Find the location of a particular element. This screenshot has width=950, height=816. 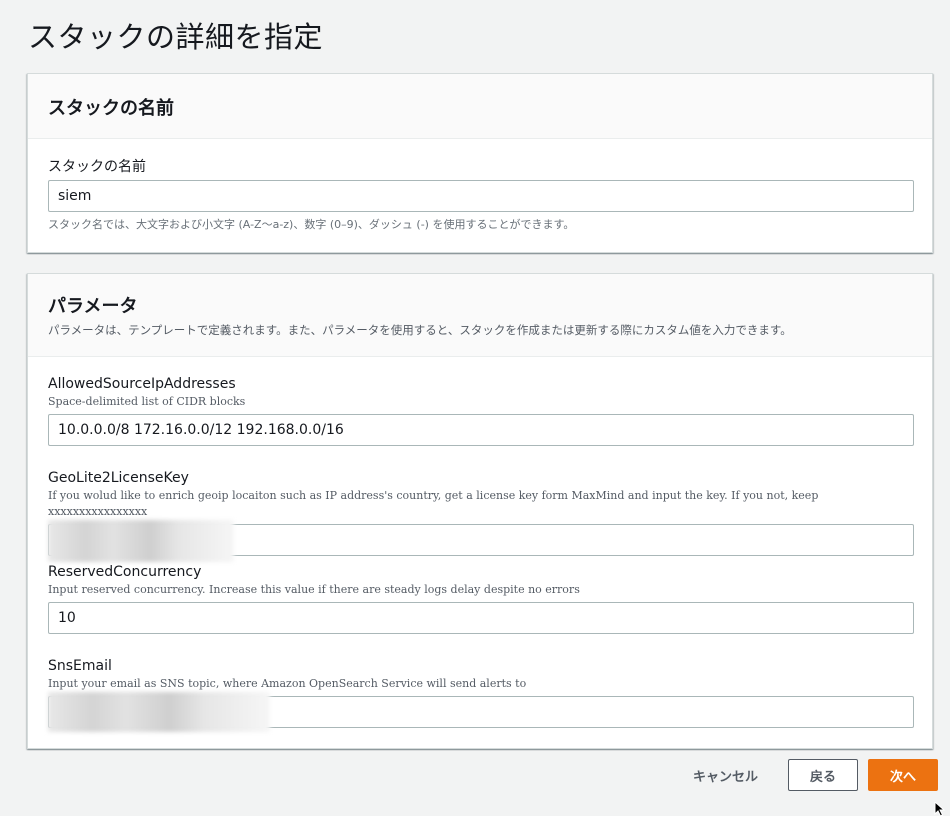

back-button: 戻る is located at coordinates (823, 775).